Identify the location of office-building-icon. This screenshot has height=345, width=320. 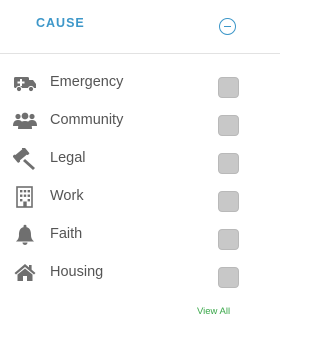
(25, 197).